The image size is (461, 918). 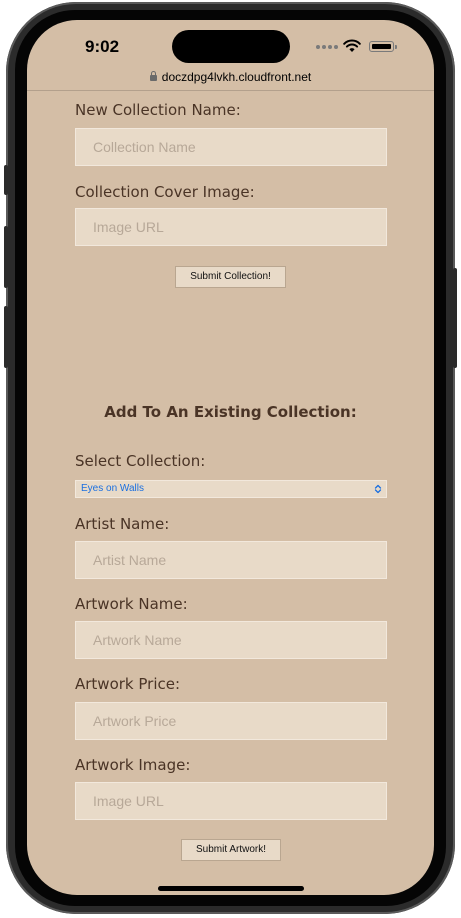 What do you see at coordinates (122, 524) in the screenshot?
I see `artist-name-label: Artist Name:` at bounding box center [122, 524].